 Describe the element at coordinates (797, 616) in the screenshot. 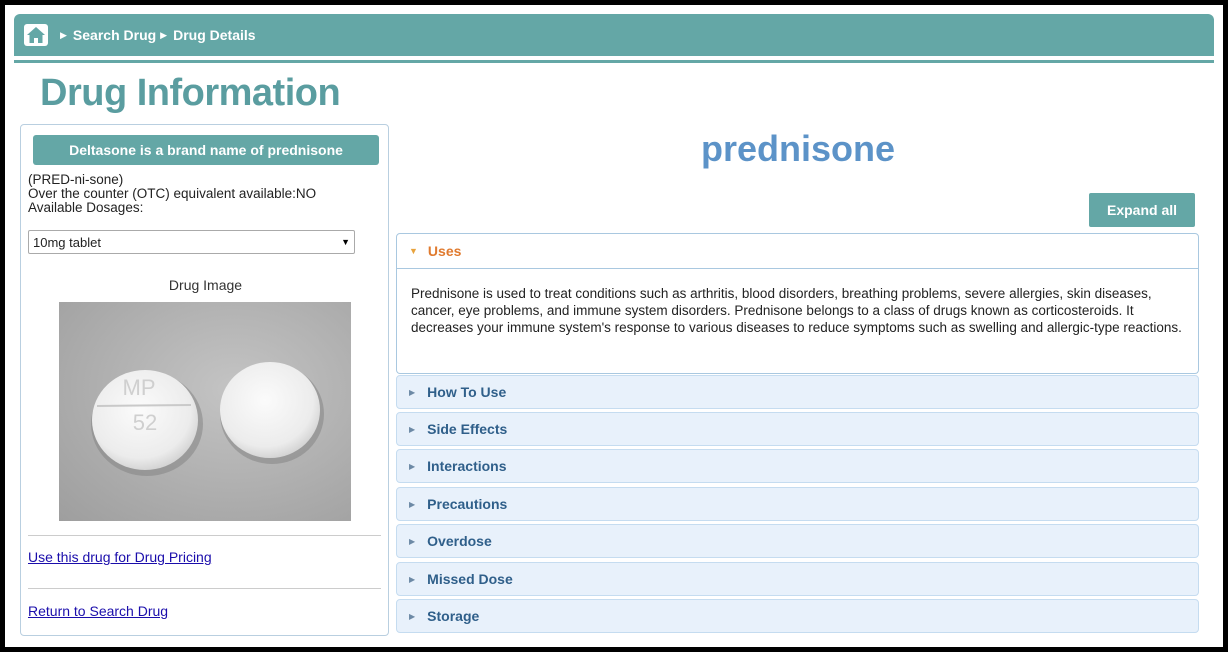

I see `accordion-header-storage: ▶ Storage` at that location.